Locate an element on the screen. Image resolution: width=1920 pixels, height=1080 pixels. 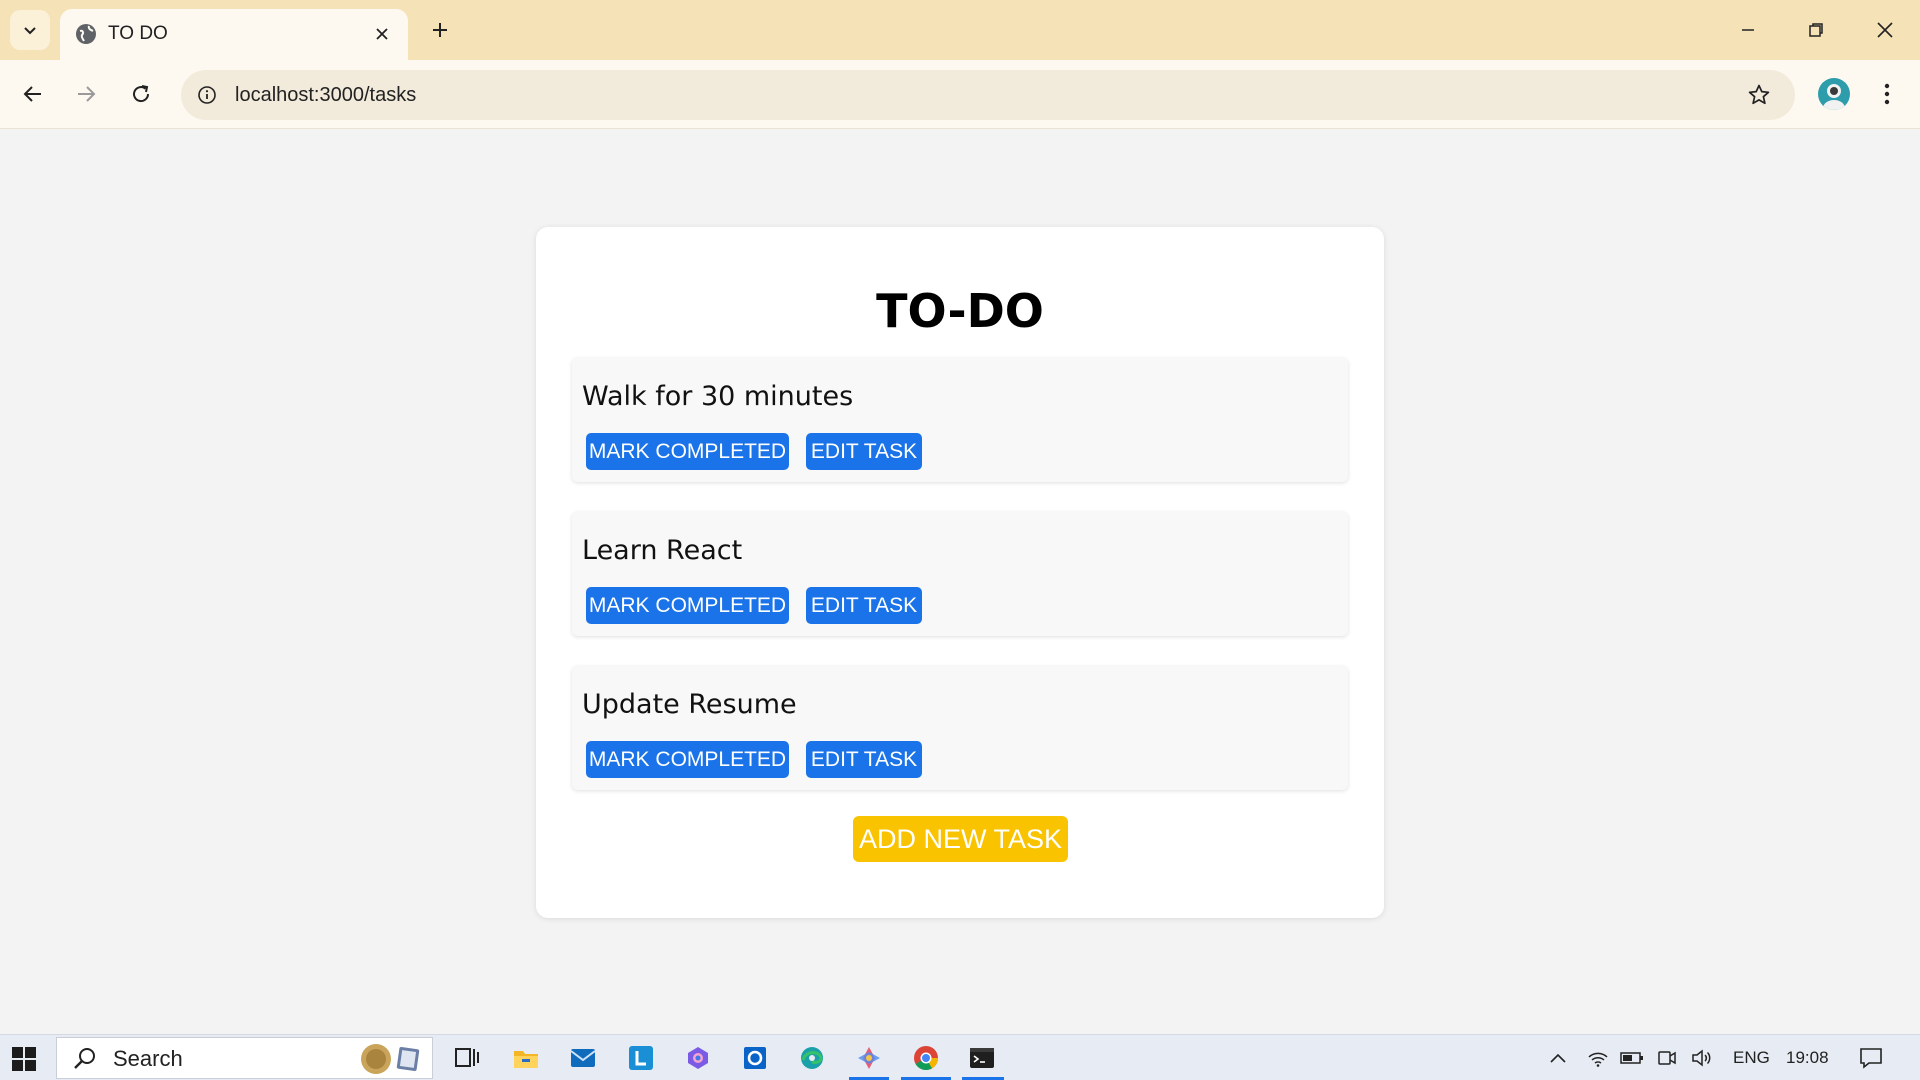
tab-search-button is located at coordinates (30, 30).